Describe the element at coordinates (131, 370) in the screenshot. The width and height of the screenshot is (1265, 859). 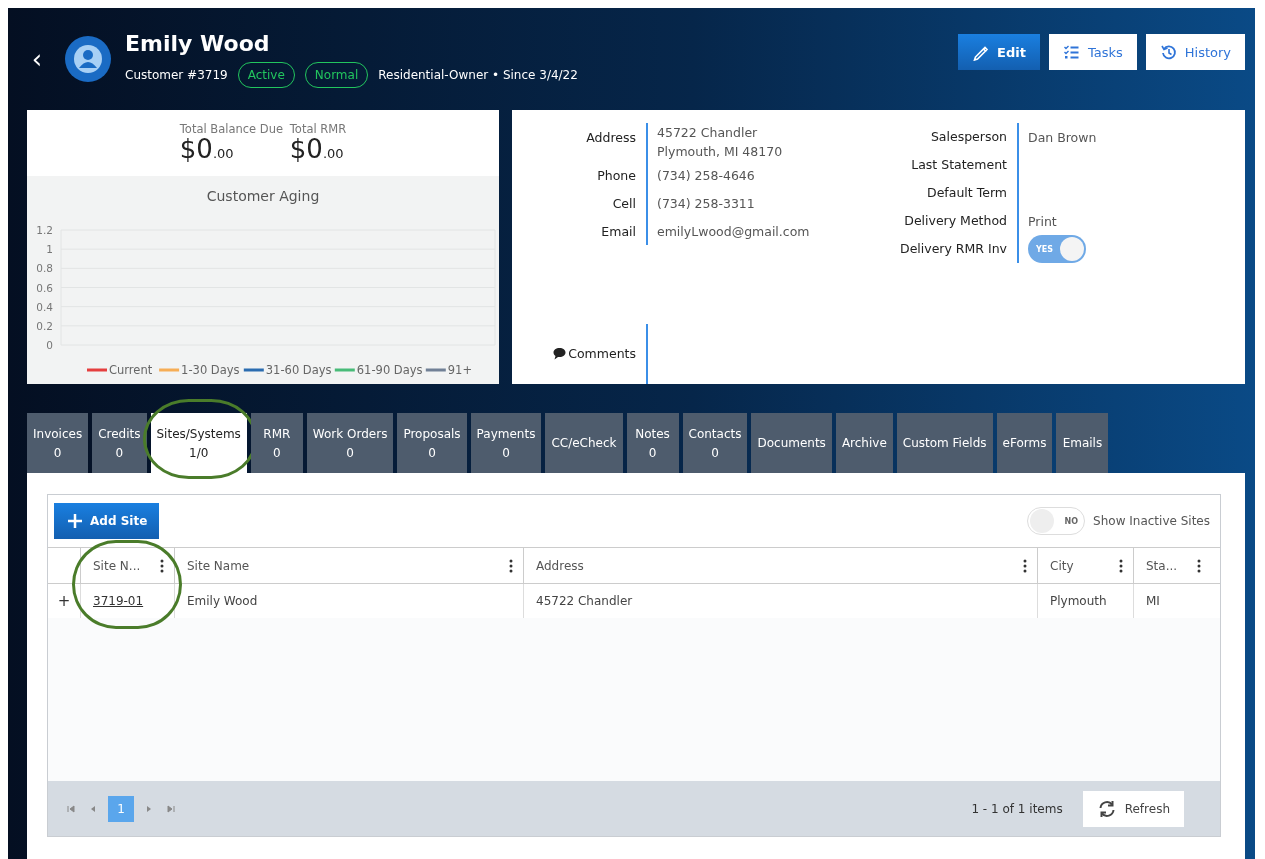
I see `legend-label: Current` at that location.